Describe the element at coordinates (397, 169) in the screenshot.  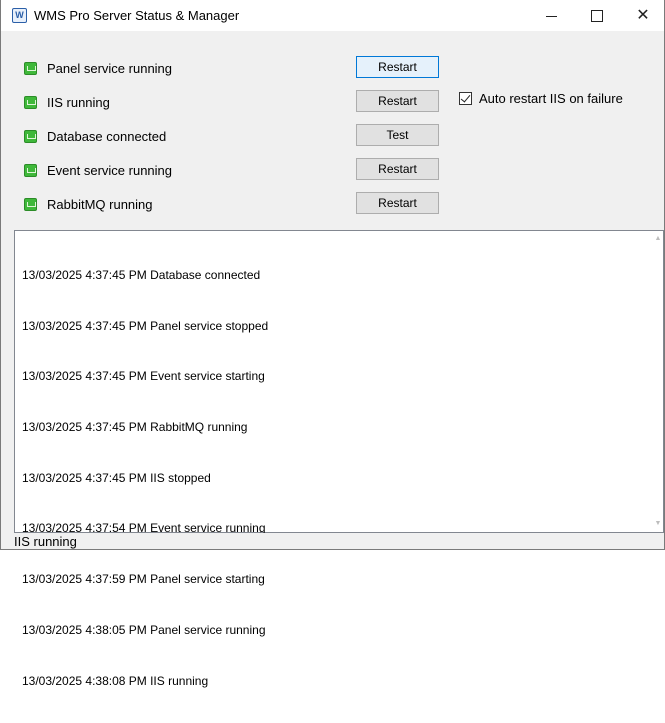
I see `restart-event-service-button: Restart` at that location.